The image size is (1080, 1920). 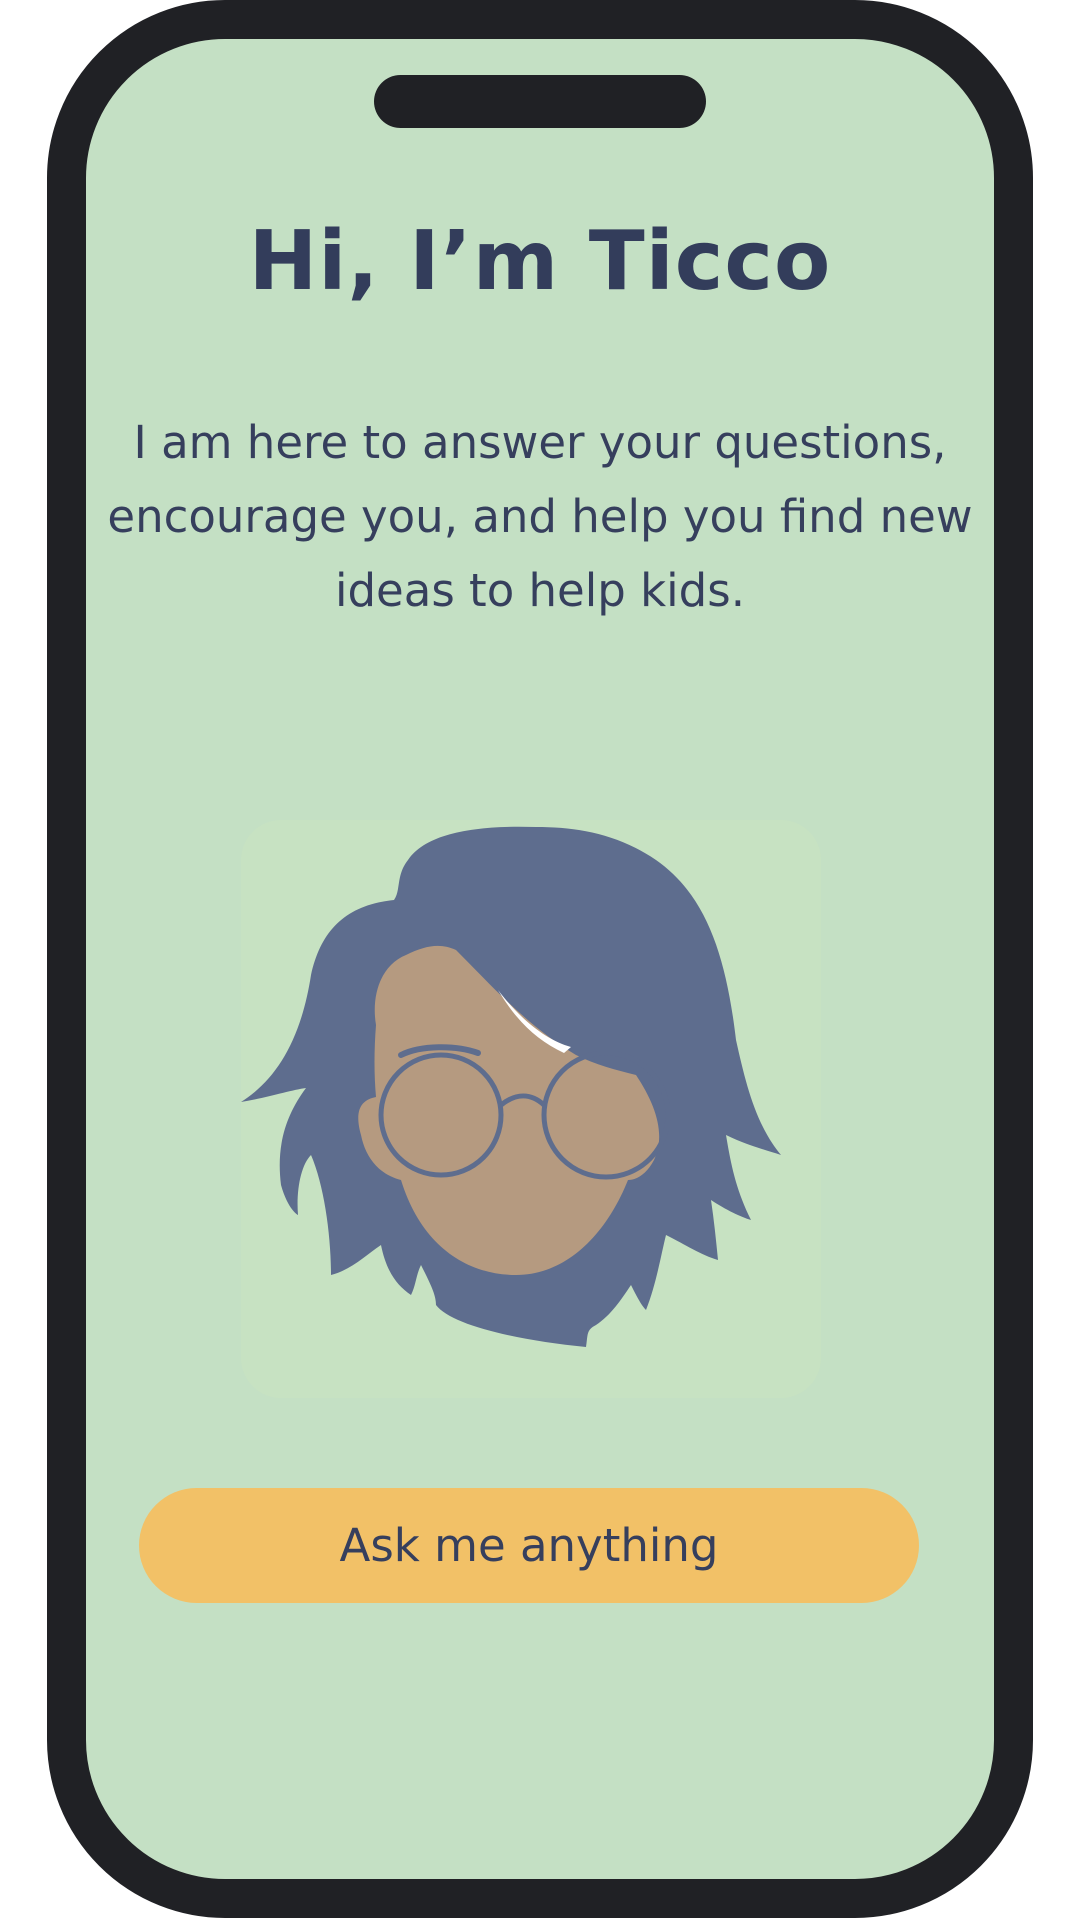 I want to click on phone-notch, so click(x=540, y=101).